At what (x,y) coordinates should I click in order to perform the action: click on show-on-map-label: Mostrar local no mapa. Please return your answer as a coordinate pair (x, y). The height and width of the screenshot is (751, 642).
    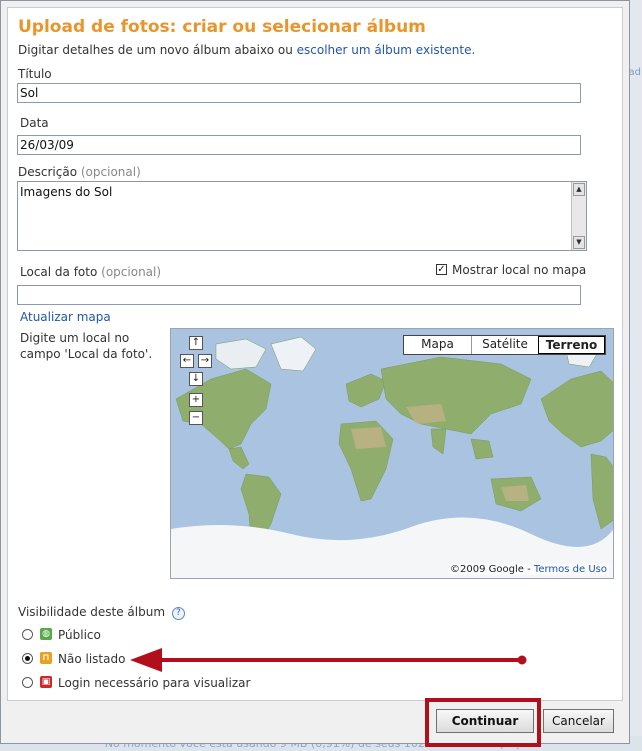
    Looking at the image, I should click on (519, 270).